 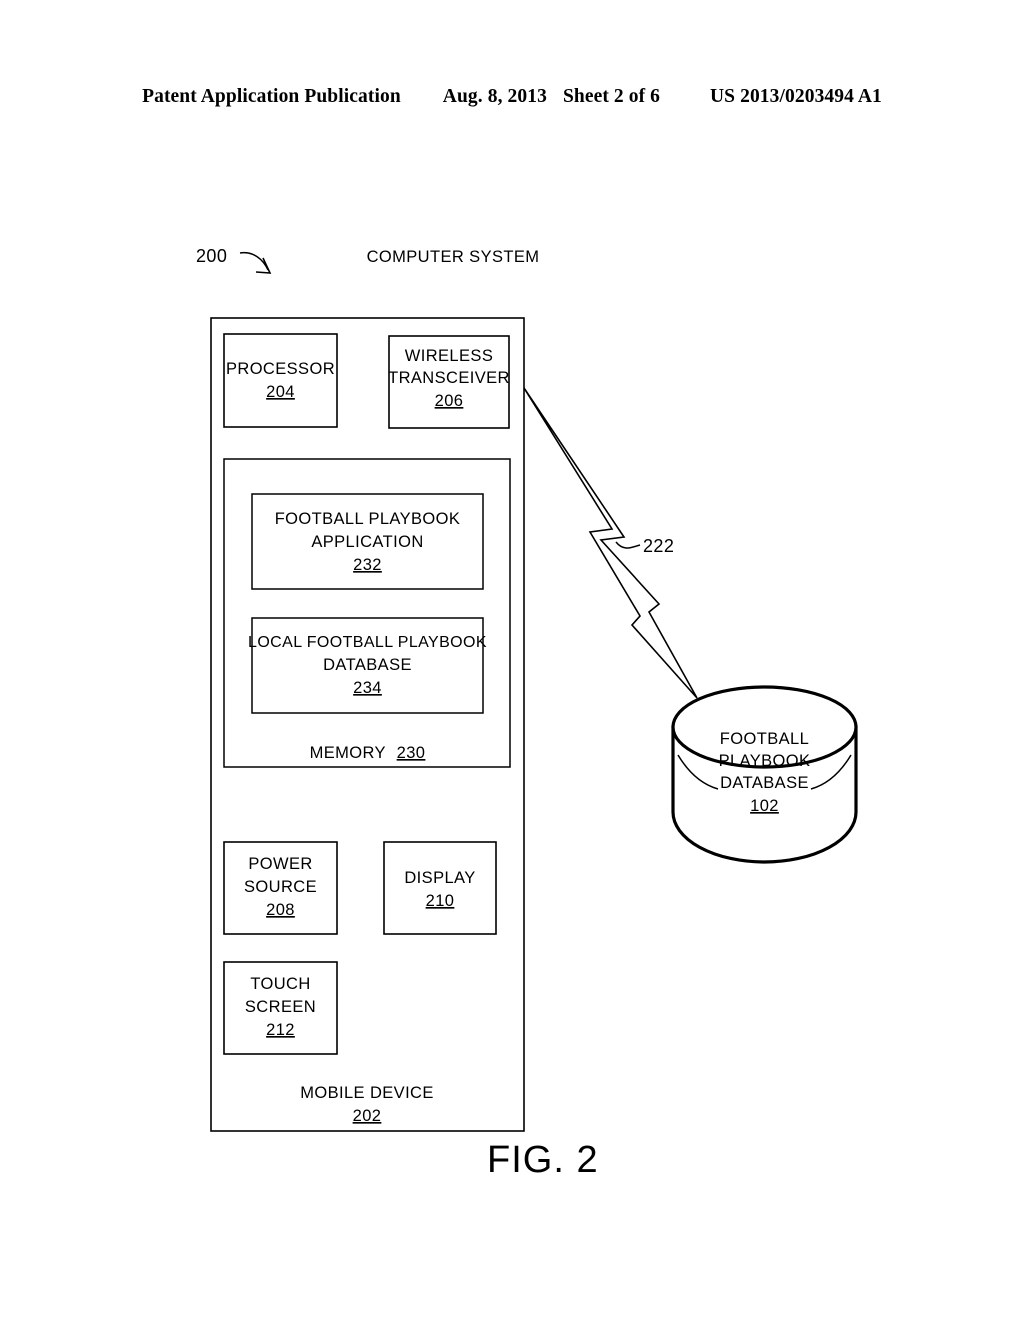 I want to click on display-box, so click(x=440, y=888).